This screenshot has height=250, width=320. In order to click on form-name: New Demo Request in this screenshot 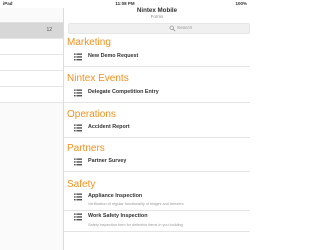, I will do `click(113, 56)`.